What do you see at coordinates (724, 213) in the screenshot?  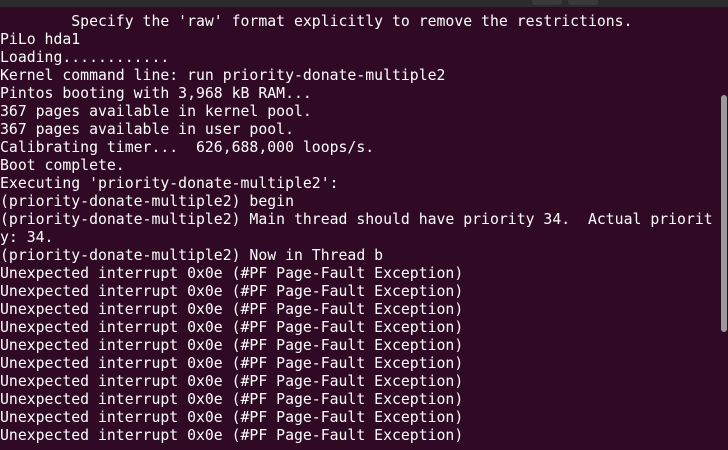 I see `scrollbar-thumb` at bounding box center [724, 213].